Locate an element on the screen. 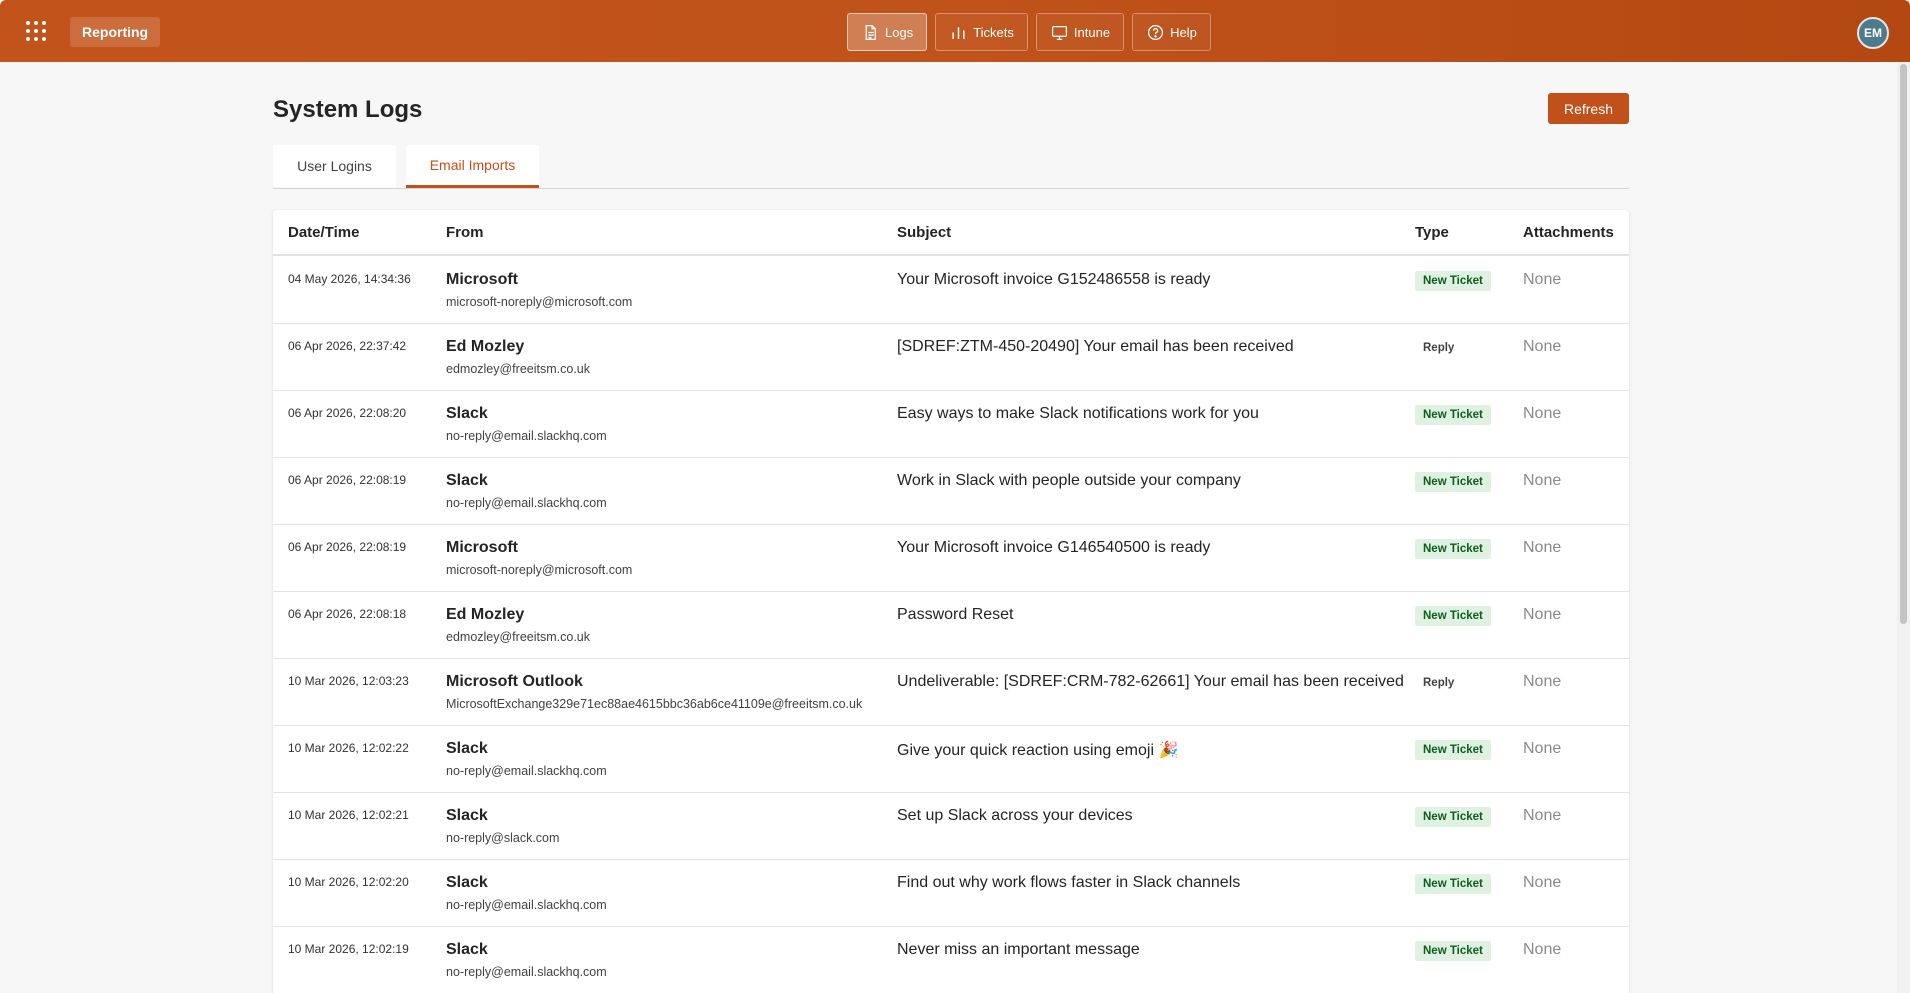  row-datetime: 10 Mar 2026, 12:02:22 is located at coordinates (348, 748).